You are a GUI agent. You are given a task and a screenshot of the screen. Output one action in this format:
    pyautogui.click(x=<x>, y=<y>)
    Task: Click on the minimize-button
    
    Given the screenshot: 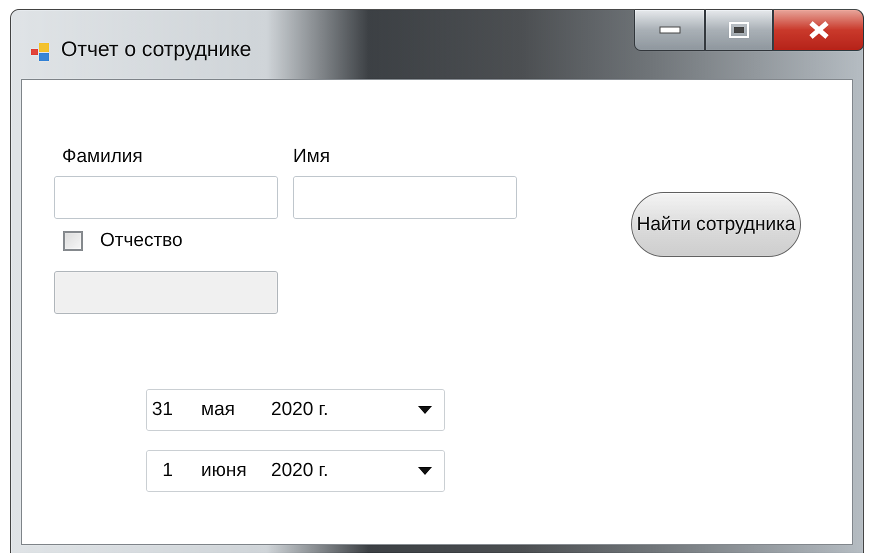 What is the action you would take?
    pyautogui.click(x=669, y=30)
    